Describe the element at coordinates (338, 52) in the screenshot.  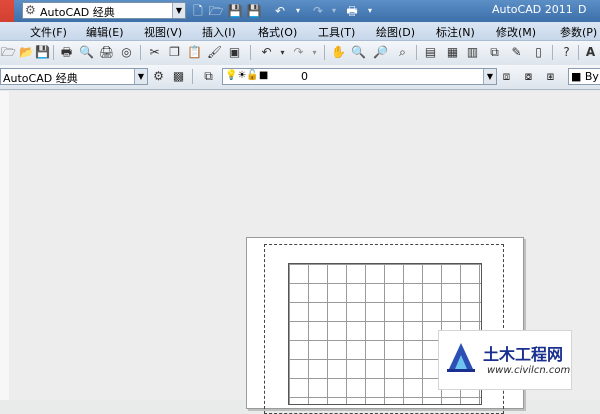
I see `pan-icon: ✋` at that location.